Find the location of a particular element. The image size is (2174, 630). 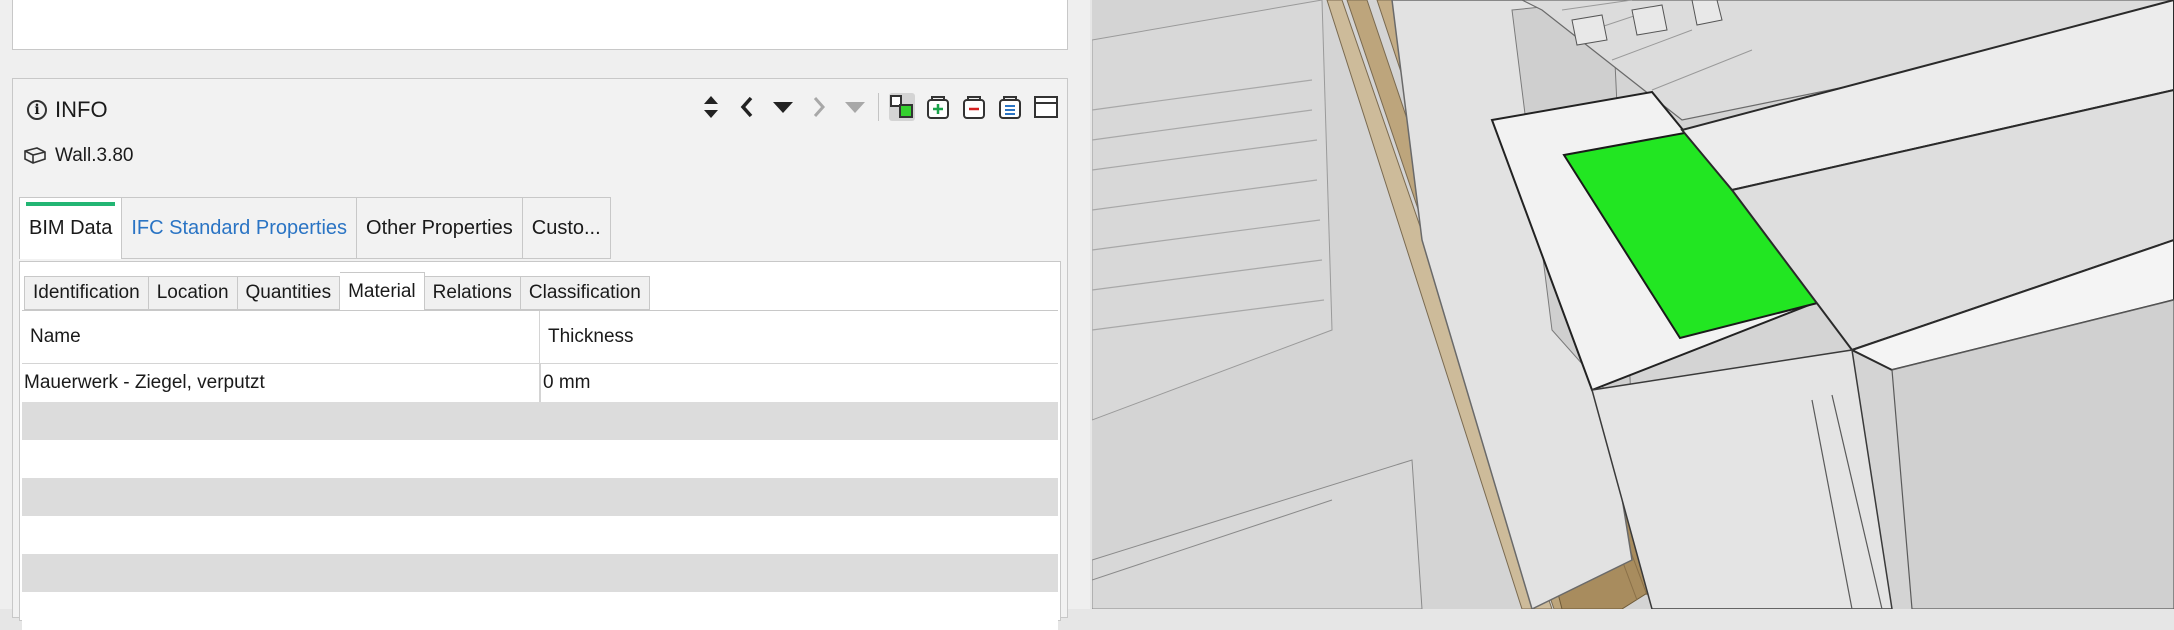

tab-bim-data: BIM Data is located at coordinates (71, 228).